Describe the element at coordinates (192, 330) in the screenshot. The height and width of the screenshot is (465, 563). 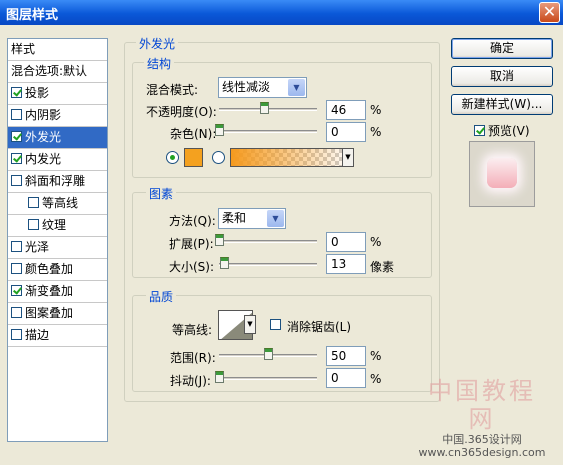
I see `contour-label: 等高线:` at that location.